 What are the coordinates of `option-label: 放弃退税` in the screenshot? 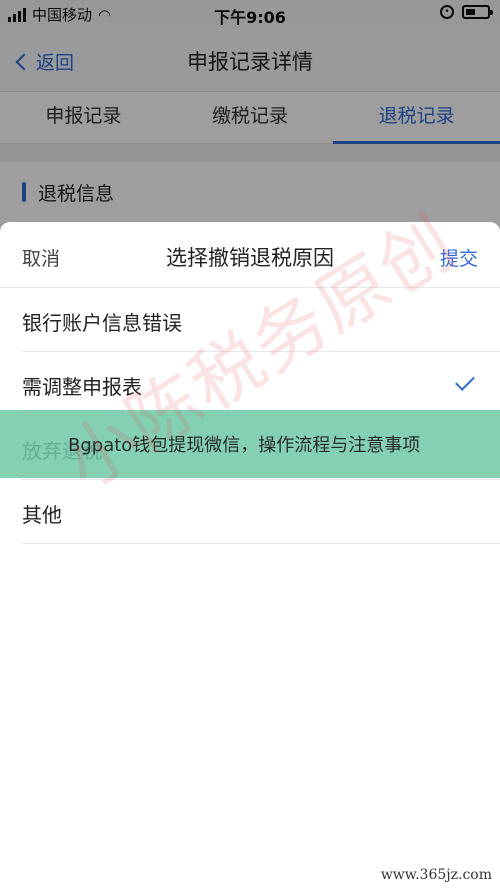 It's located at (62, 451).